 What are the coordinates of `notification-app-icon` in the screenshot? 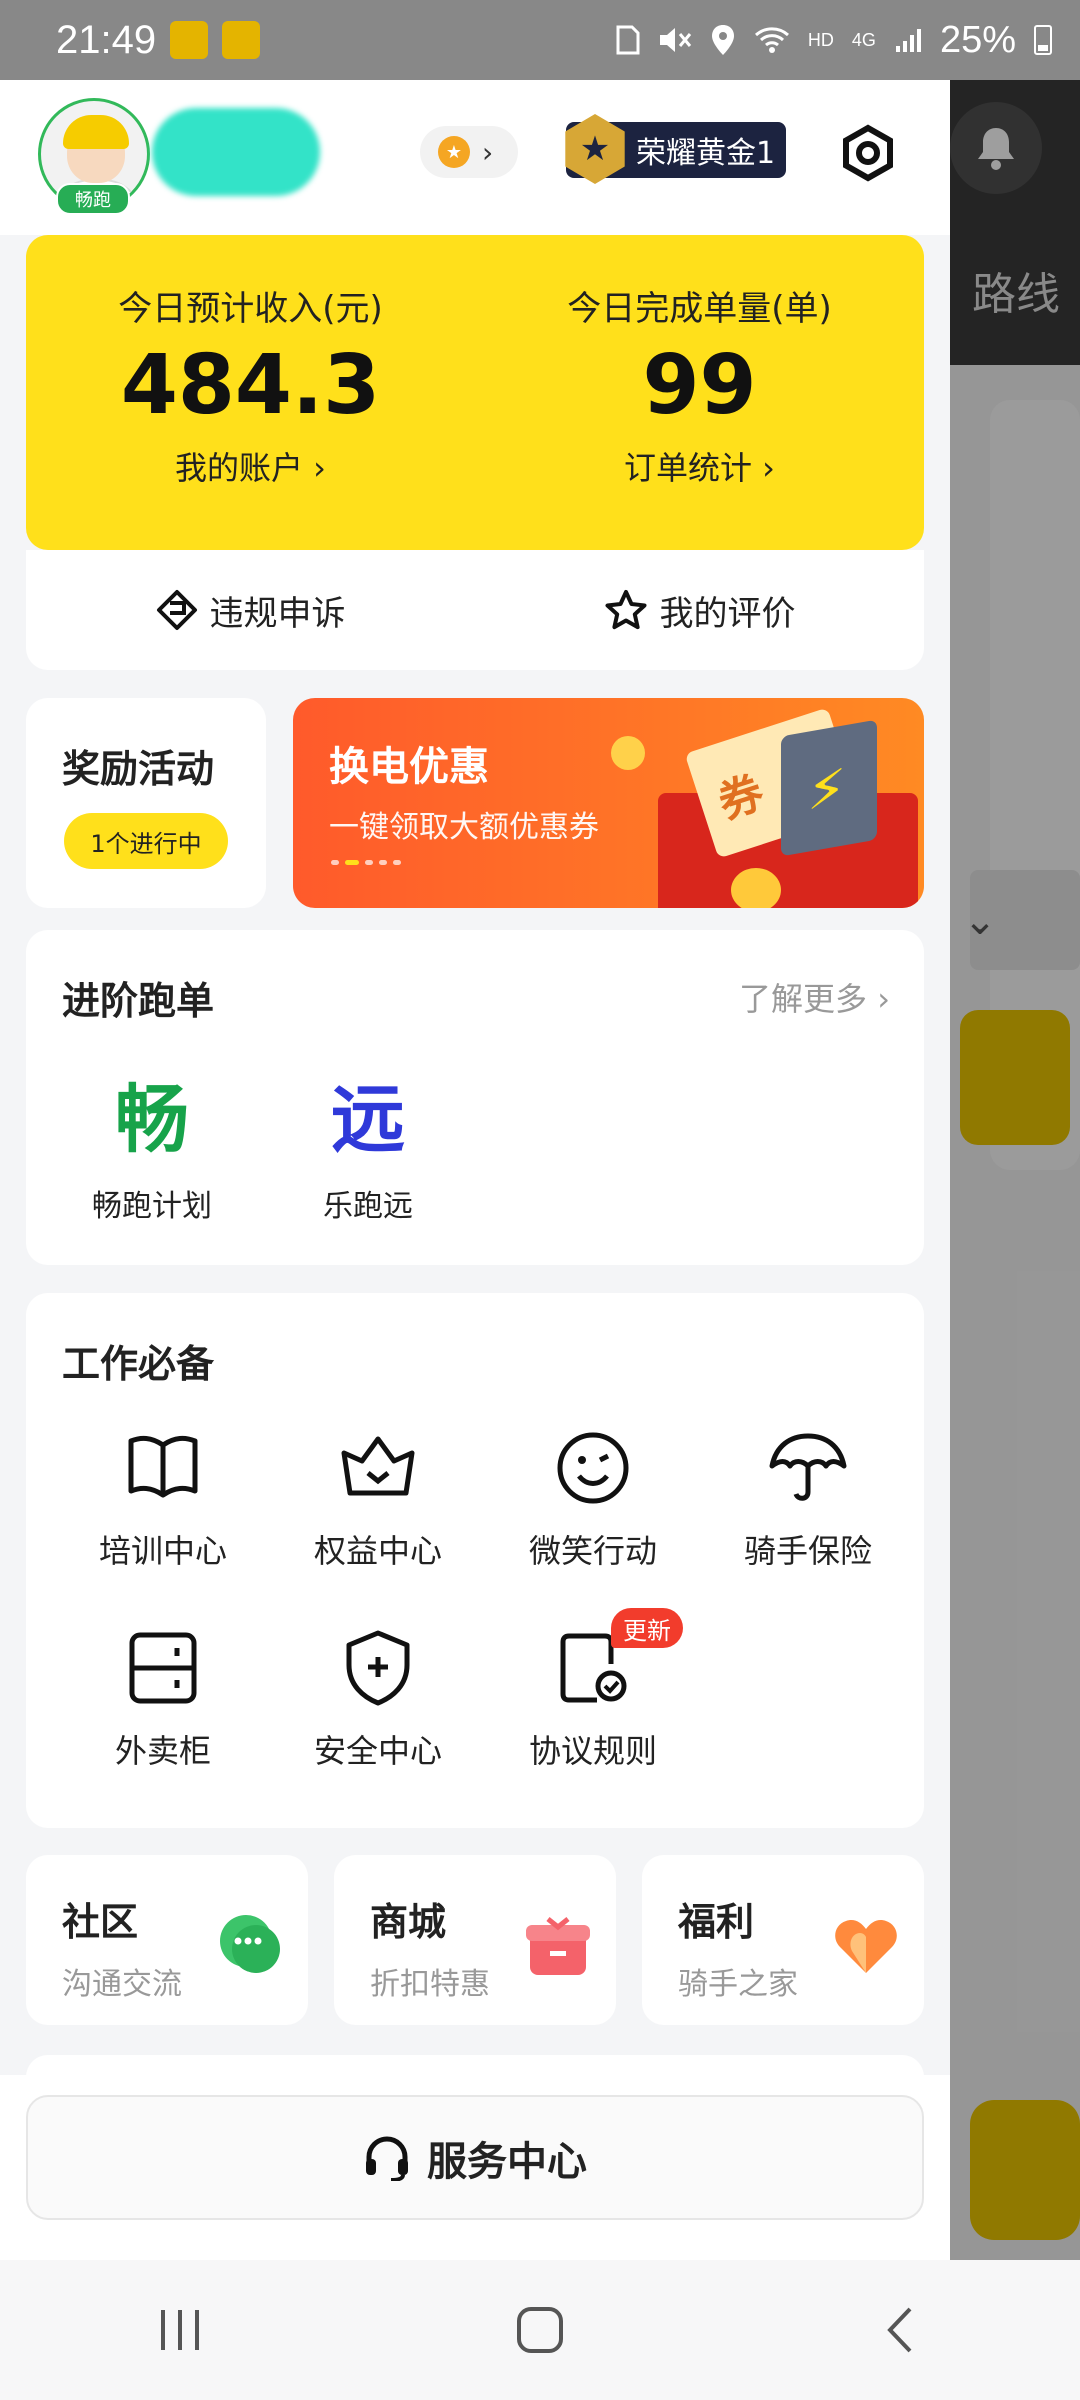 It's located at (241, 40).